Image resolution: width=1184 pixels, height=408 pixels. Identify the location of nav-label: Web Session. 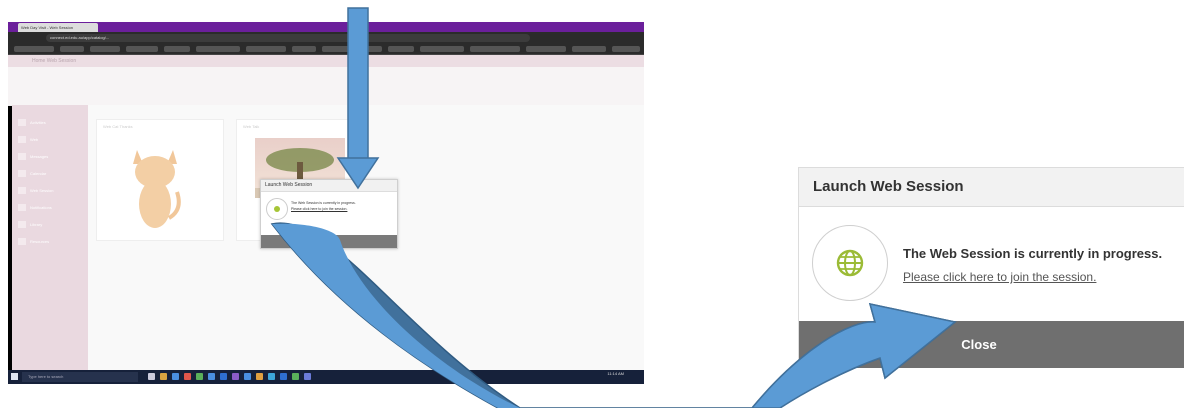
(42, 190).